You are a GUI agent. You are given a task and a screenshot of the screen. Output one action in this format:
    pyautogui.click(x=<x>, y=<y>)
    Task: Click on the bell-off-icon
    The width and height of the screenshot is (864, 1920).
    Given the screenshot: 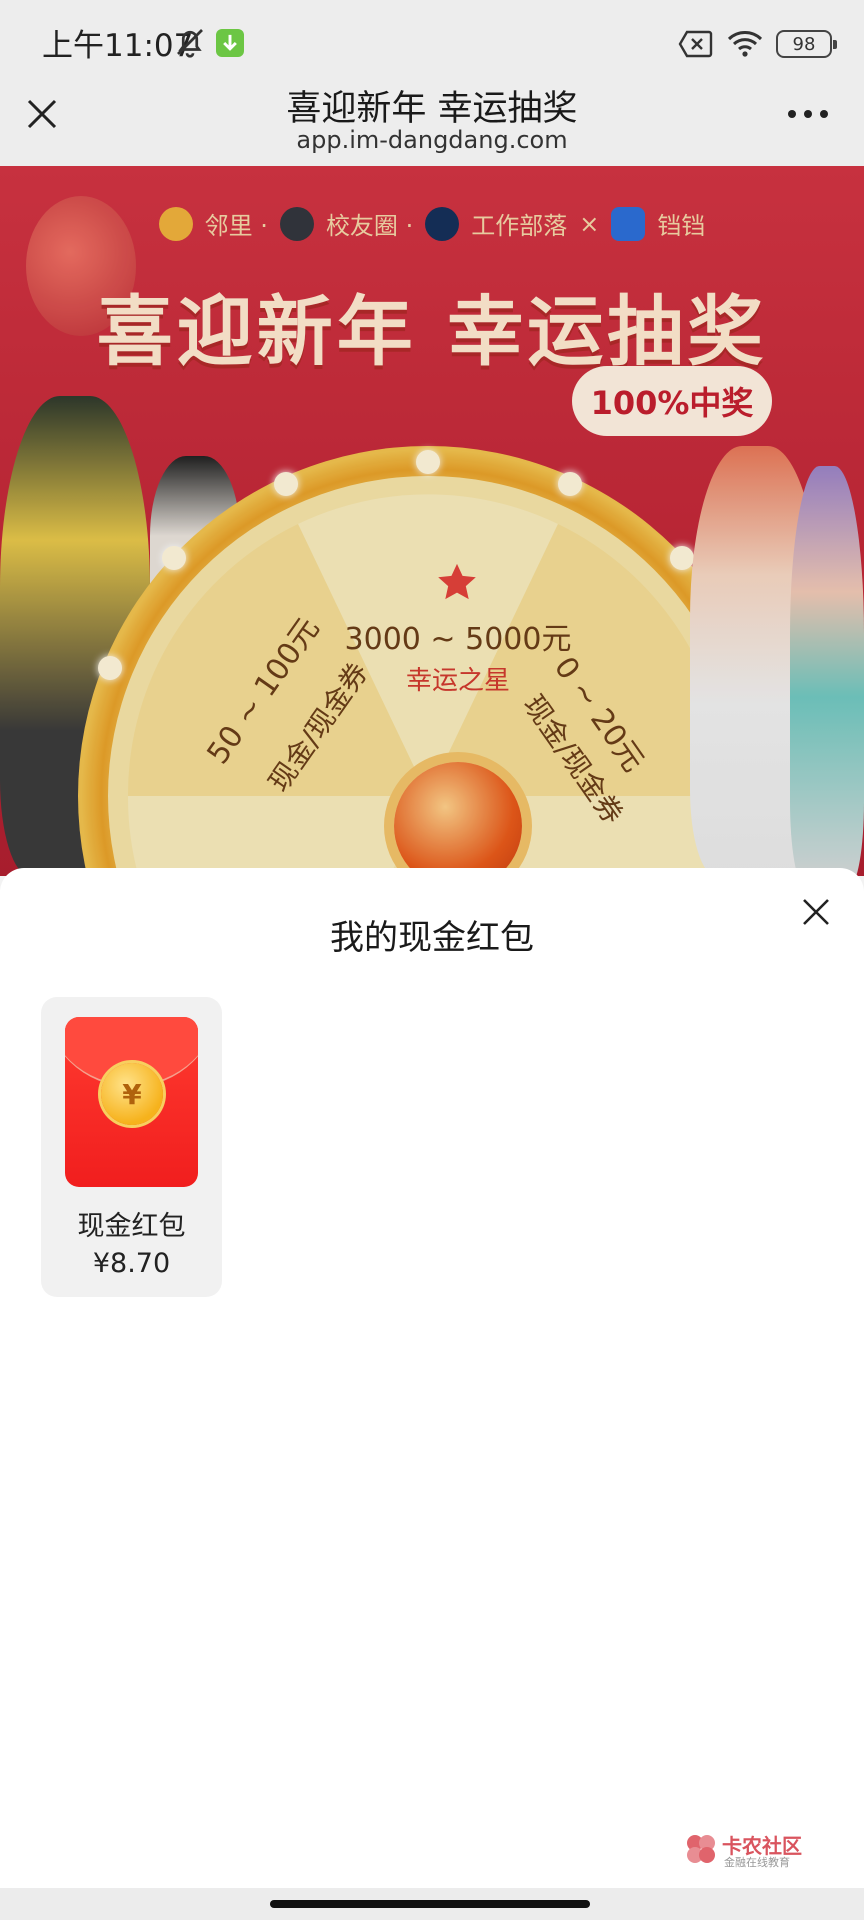 What is the action you would take?
    pyautogui.click(x=190, y=43)
    